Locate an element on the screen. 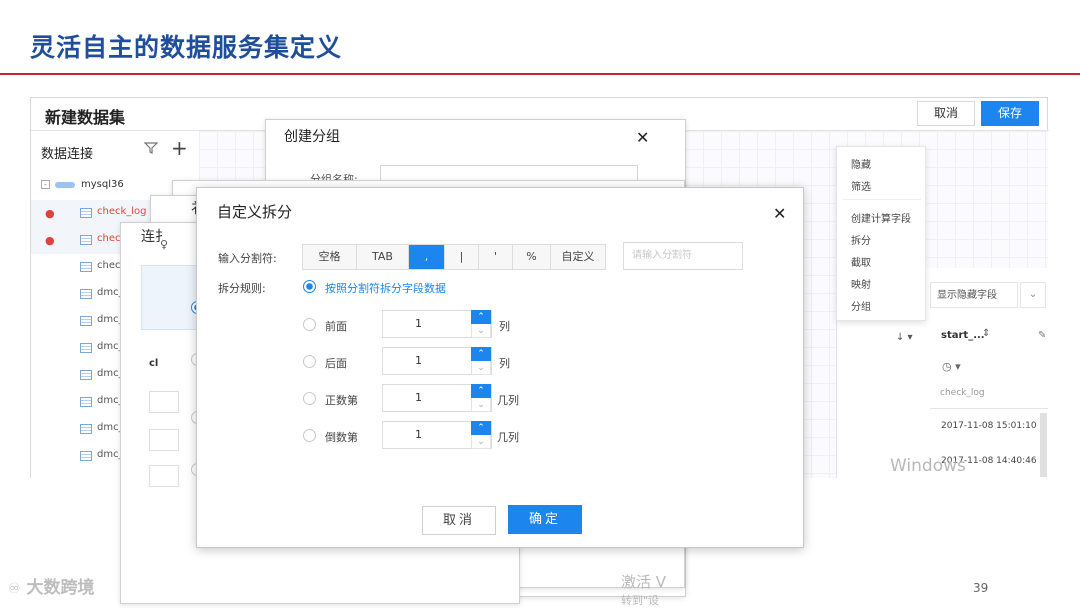 This screenshot has width=1080, height=608. custom-separator-input: 请输入分割符 is located at coordinates (683, 256).